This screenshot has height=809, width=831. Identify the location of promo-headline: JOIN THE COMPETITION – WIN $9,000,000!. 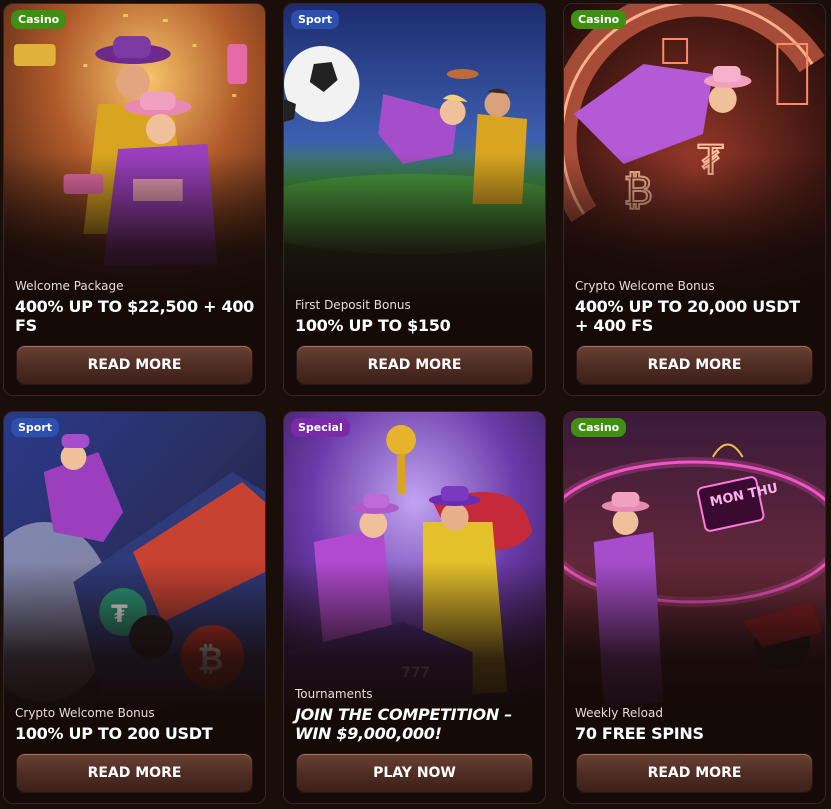
(403, 724).